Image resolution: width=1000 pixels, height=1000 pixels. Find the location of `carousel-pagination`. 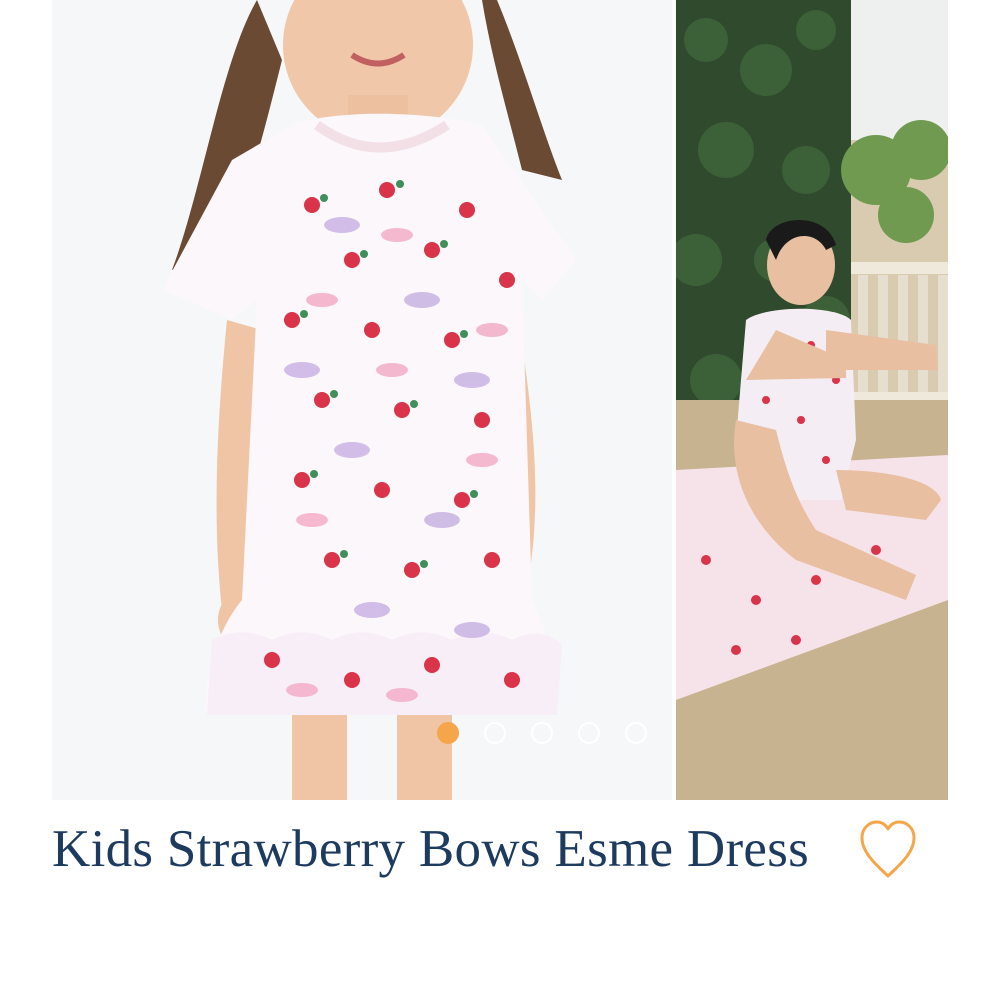

carousel-pagination is located at coordinates (542, 733).